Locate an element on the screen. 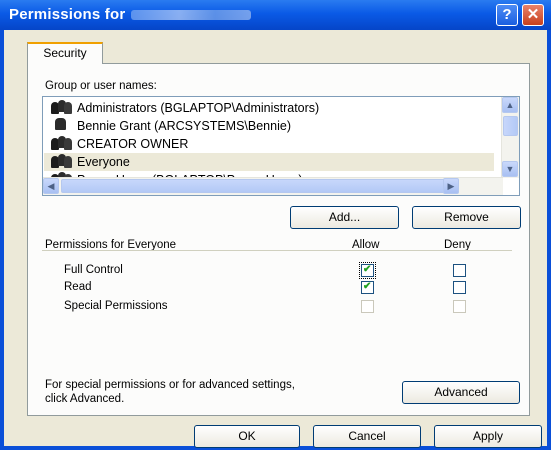  cancel-button: Cancel is located at coordinates (367, 436).